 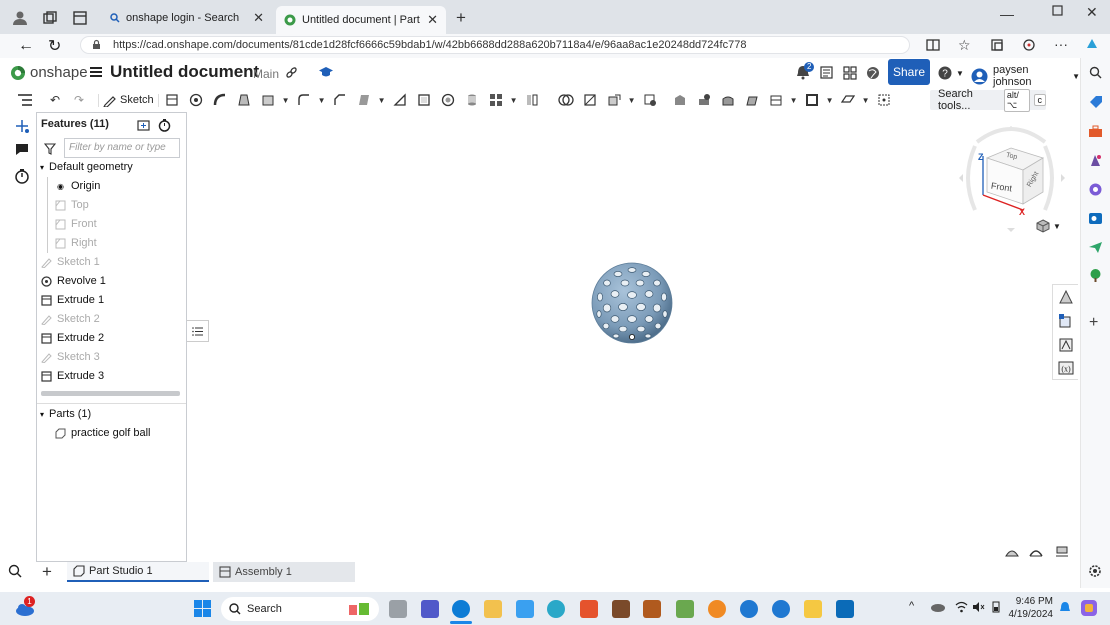 What do you see at coordinates (717, 609) in the screenshot?
I see `blender-icon` at bounding box center [717, 609].